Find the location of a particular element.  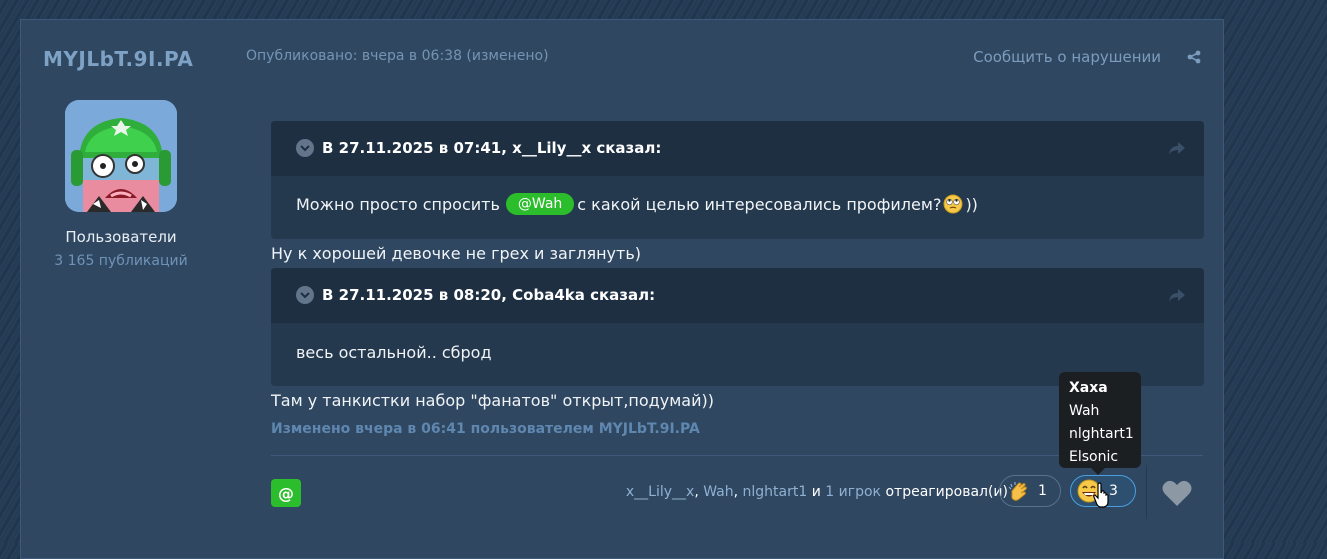

reactors-and: и is located at coordinates (816, 492).